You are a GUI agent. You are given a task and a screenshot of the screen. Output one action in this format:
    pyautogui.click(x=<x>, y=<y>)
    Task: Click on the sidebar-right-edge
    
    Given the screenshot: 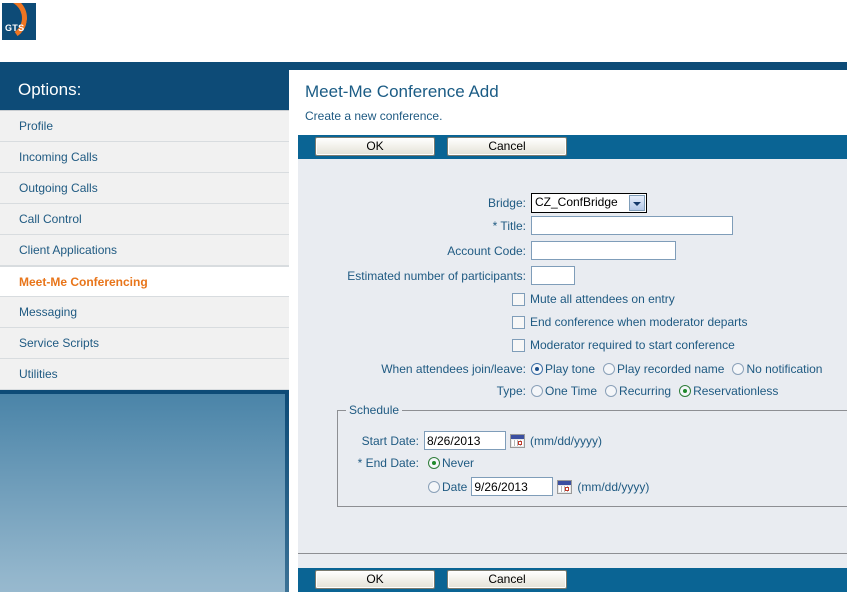 What is the action you would take?
    pyautogui.click(x=287, y=493)
    